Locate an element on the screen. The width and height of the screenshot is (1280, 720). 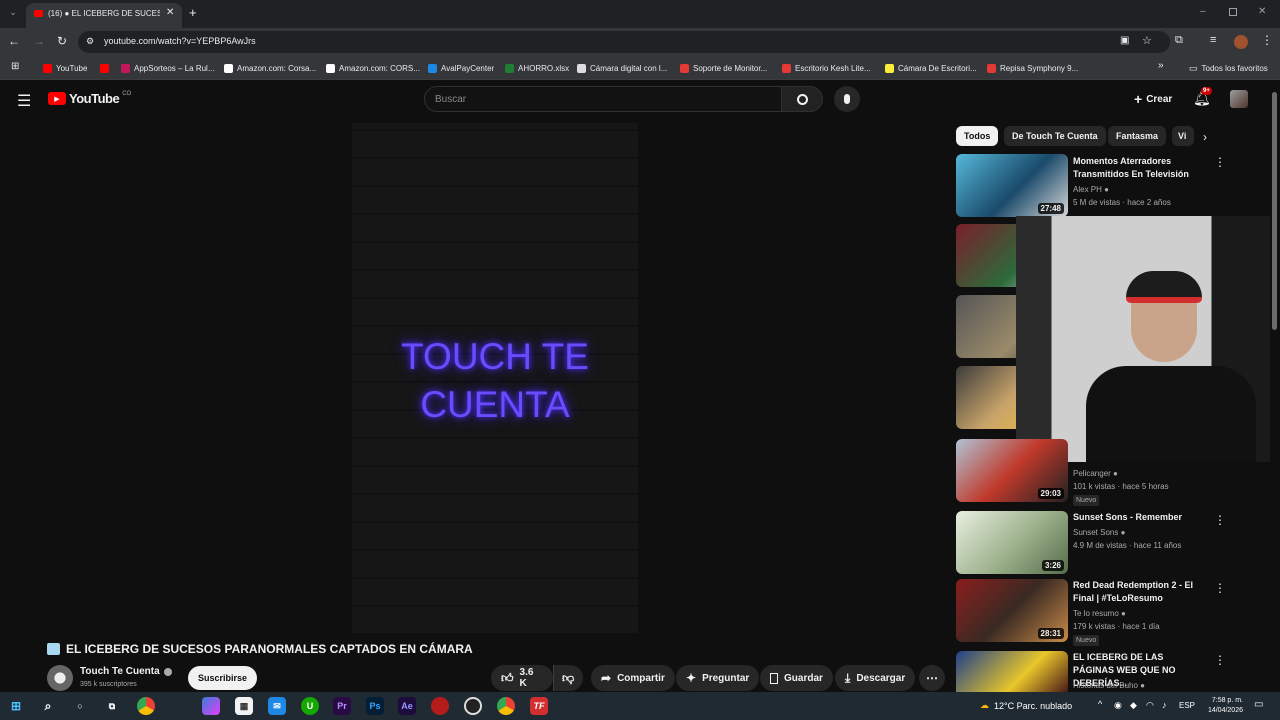
extensions-icon: ⧉ is located at coordinates (1179, 40).